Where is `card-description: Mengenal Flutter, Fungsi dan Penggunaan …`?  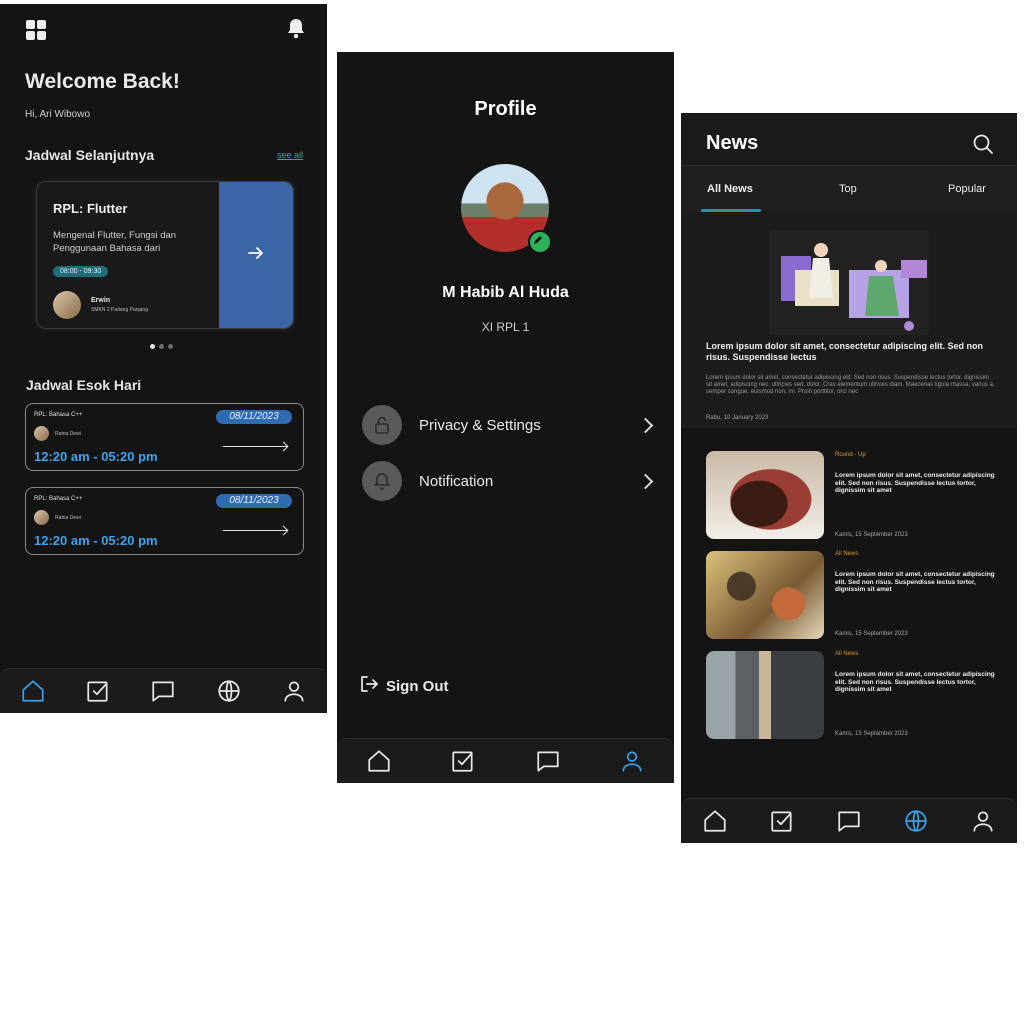 card-description: Mengenal Flutter, Fungsi dan Penggunaan … is located at coordinates (115, 242).